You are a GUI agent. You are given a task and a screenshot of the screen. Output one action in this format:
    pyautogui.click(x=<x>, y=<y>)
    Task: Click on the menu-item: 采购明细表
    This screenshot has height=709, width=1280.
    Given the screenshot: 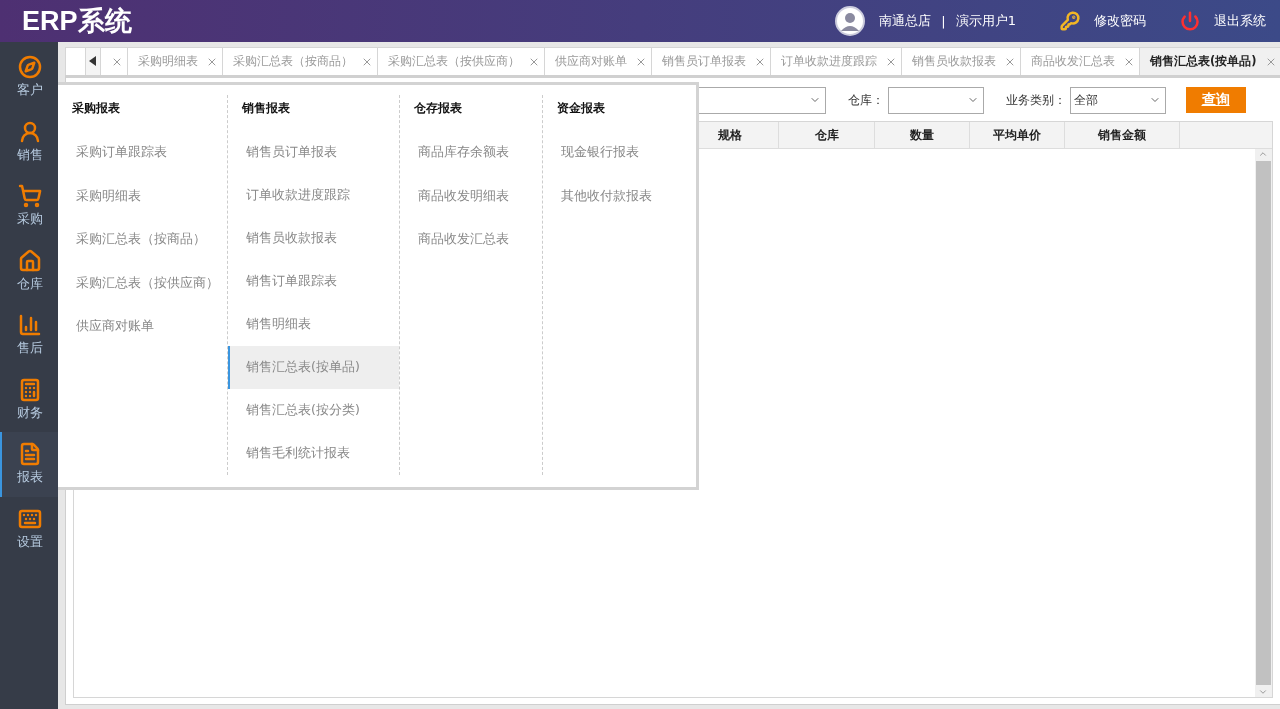 What is the action you would take?
    pyautogui.click(x=142, y=196)
    